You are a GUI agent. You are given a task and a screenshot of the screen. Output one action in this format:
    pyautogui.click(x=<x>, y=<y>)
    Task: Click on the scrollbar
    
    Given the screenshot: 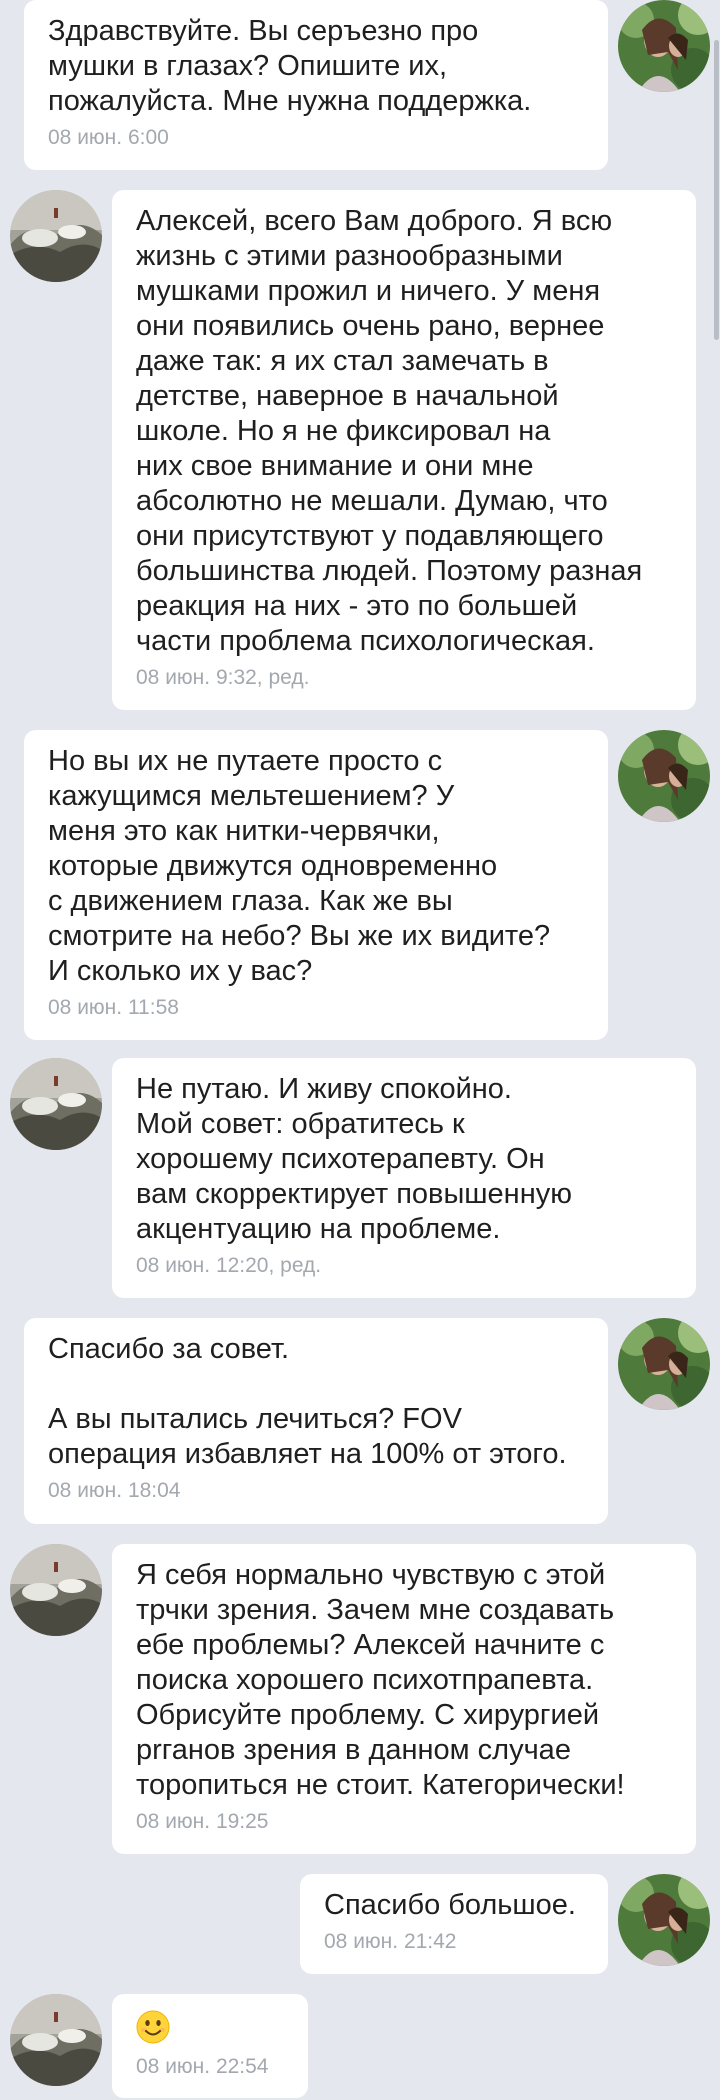 What is the action you would take?
    pyautogui.click(x=717, y=1050)
    